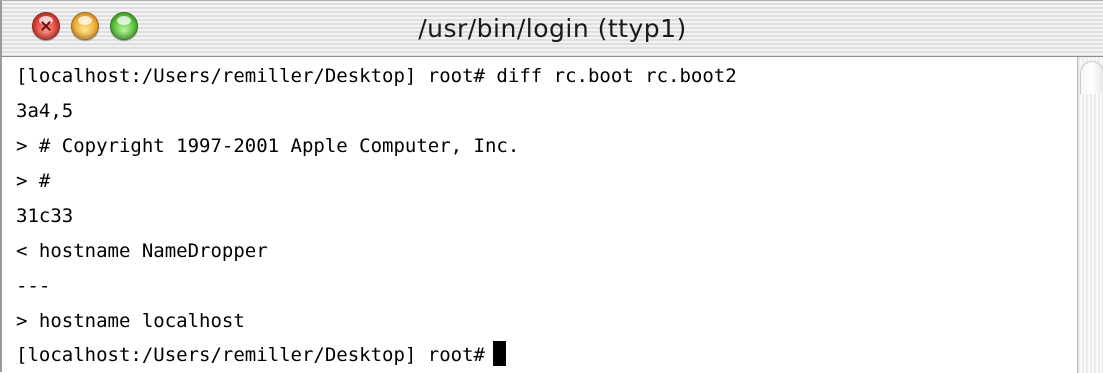  What do you see at coordinates (33, 286) in the screenshot?
I see `terminal-line: ---` at bounding box center [33, 286].